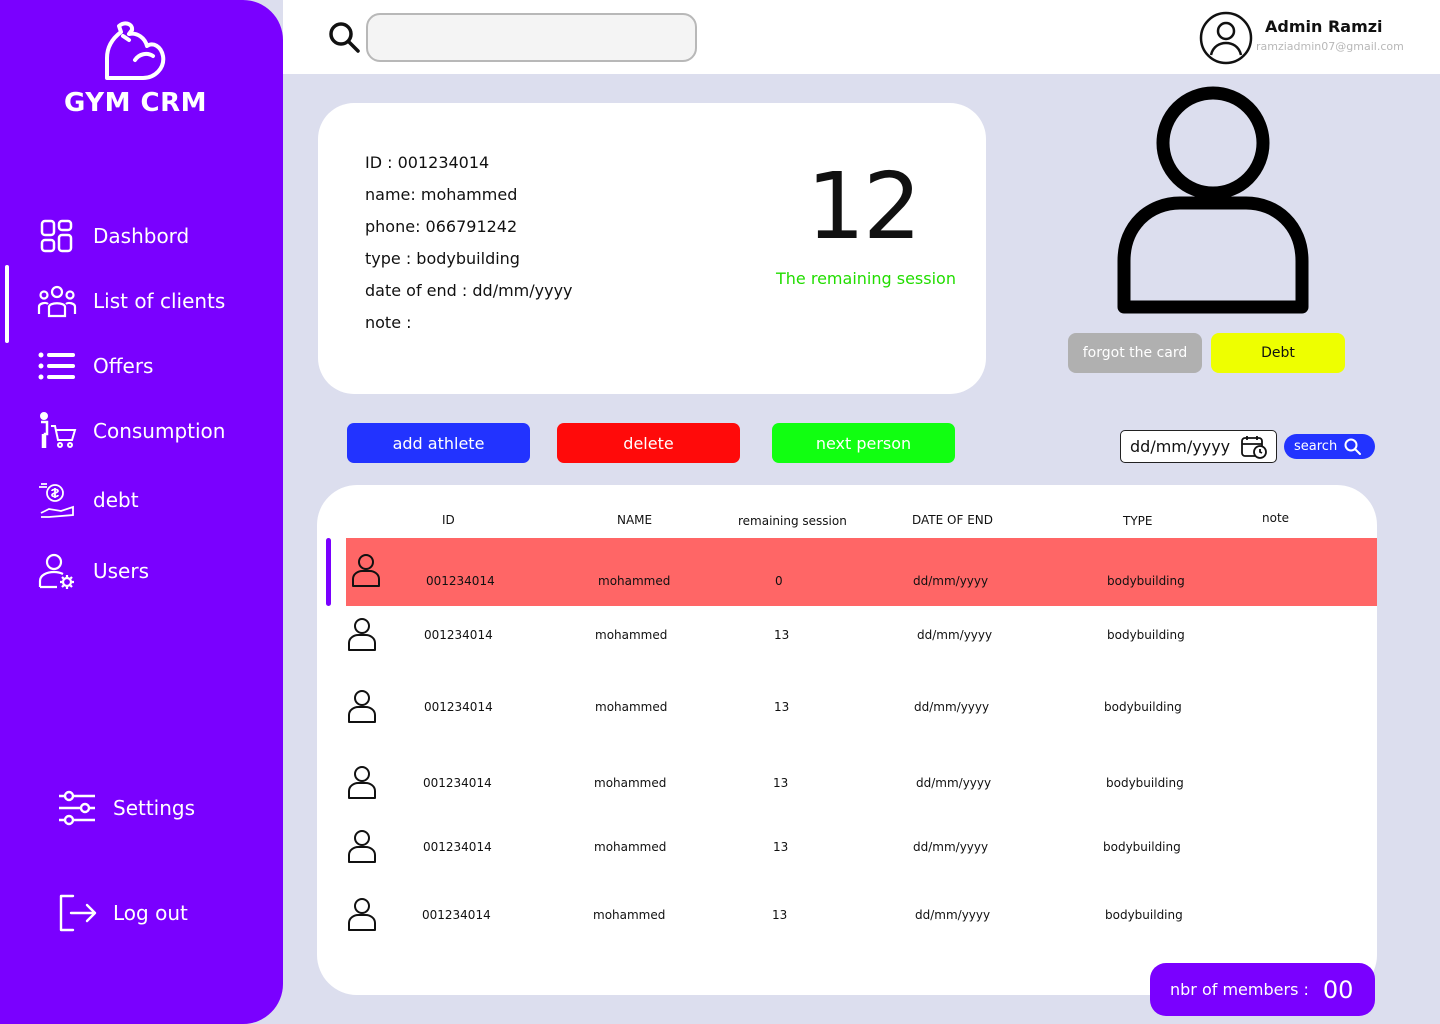 The width and height of the screenshot is (1440, 1024). Describe the element at coordinates (388, 322) in the screenshot. I see `client-note: note :` at that location.